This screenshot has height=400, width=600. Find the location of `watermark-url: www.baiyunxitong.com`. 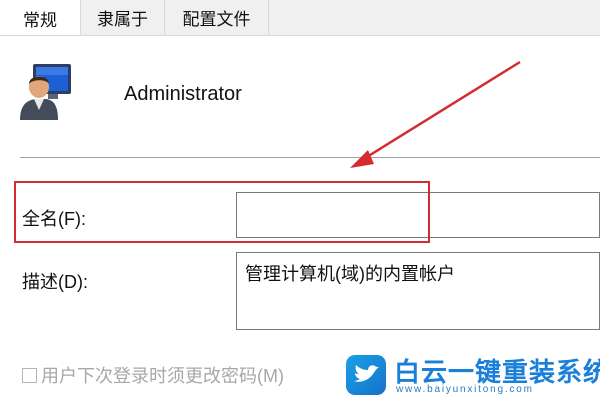

watermark-url: www.baiyunxitong.com is located at coordinates (465, 389).